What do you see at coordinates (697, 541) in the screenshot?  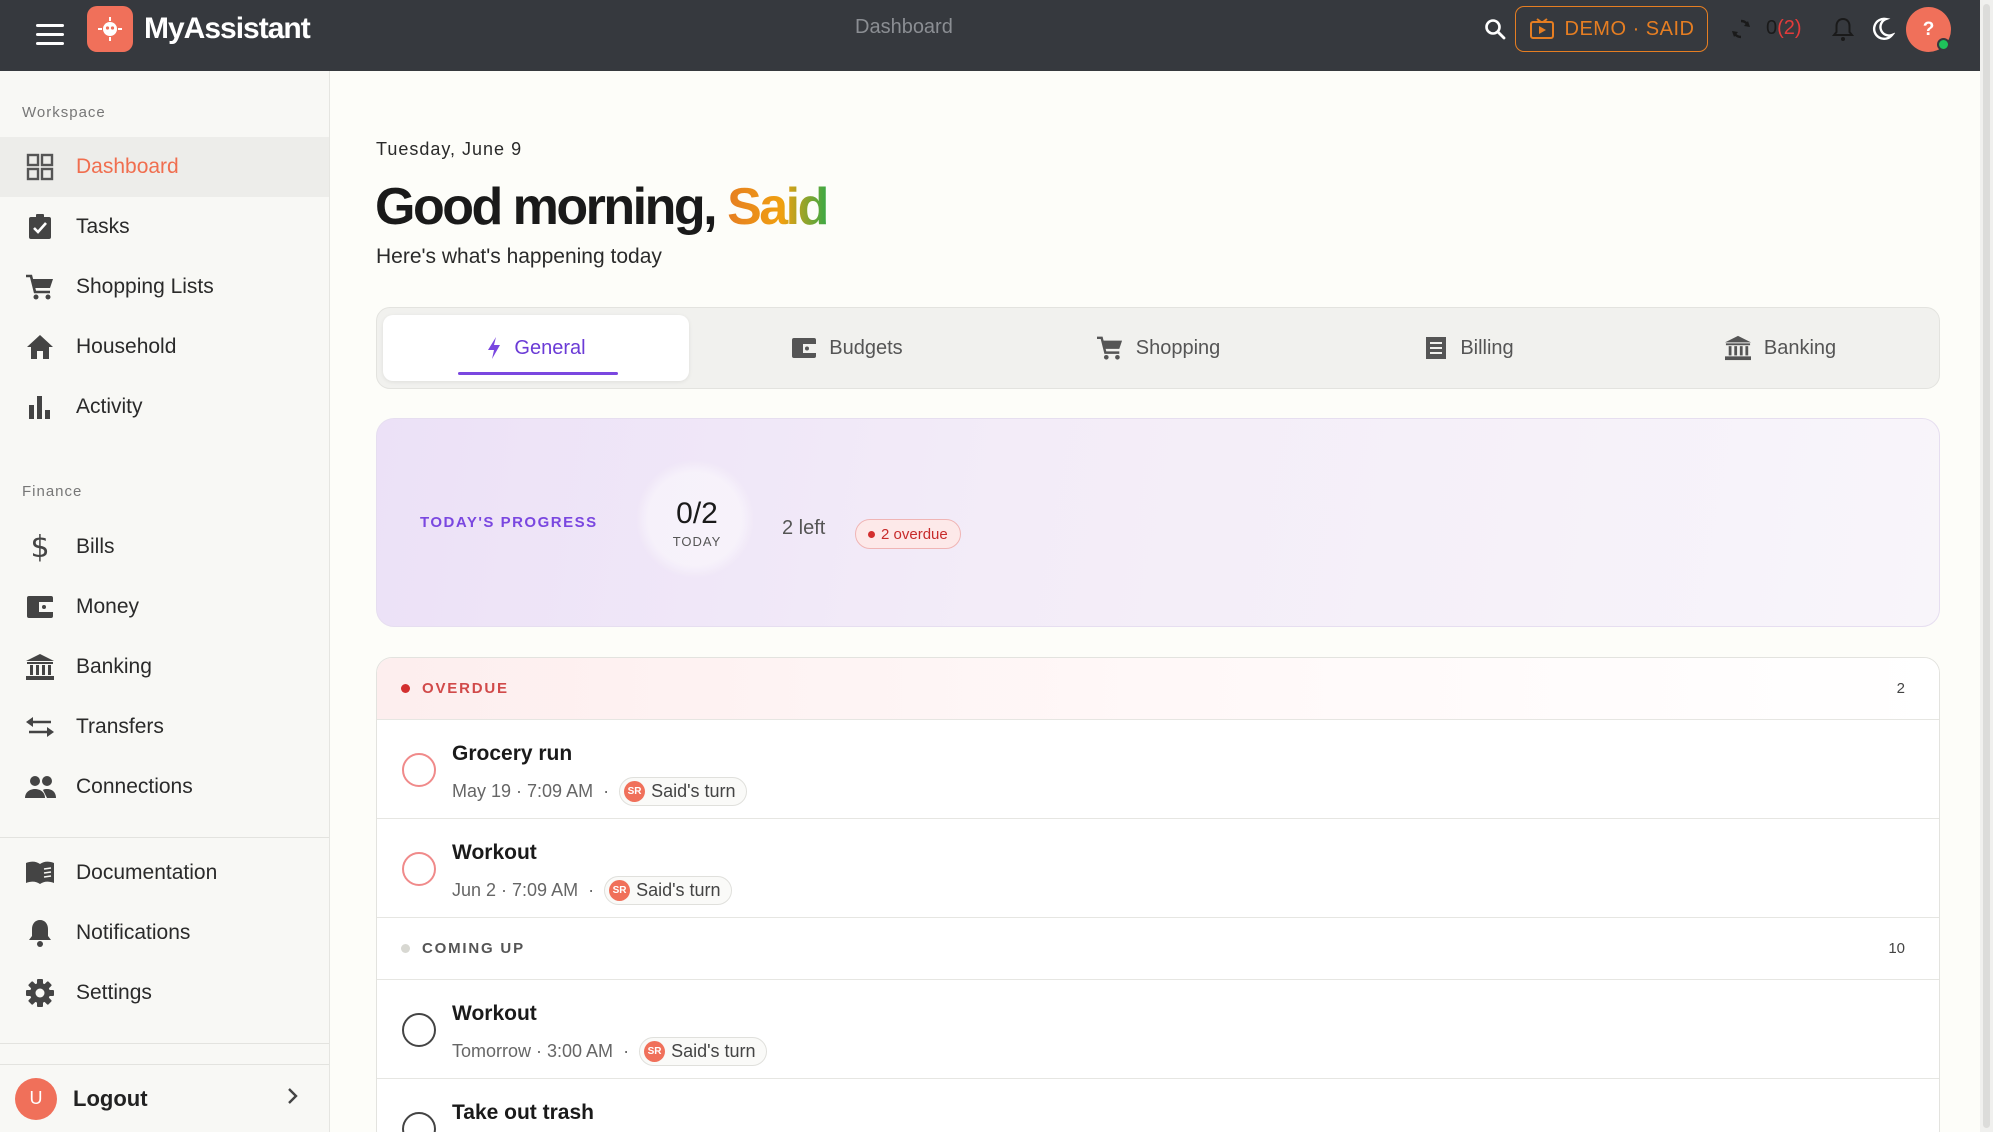 I see `progress-count-caption: TODAY` at bounding box center [697, 541].